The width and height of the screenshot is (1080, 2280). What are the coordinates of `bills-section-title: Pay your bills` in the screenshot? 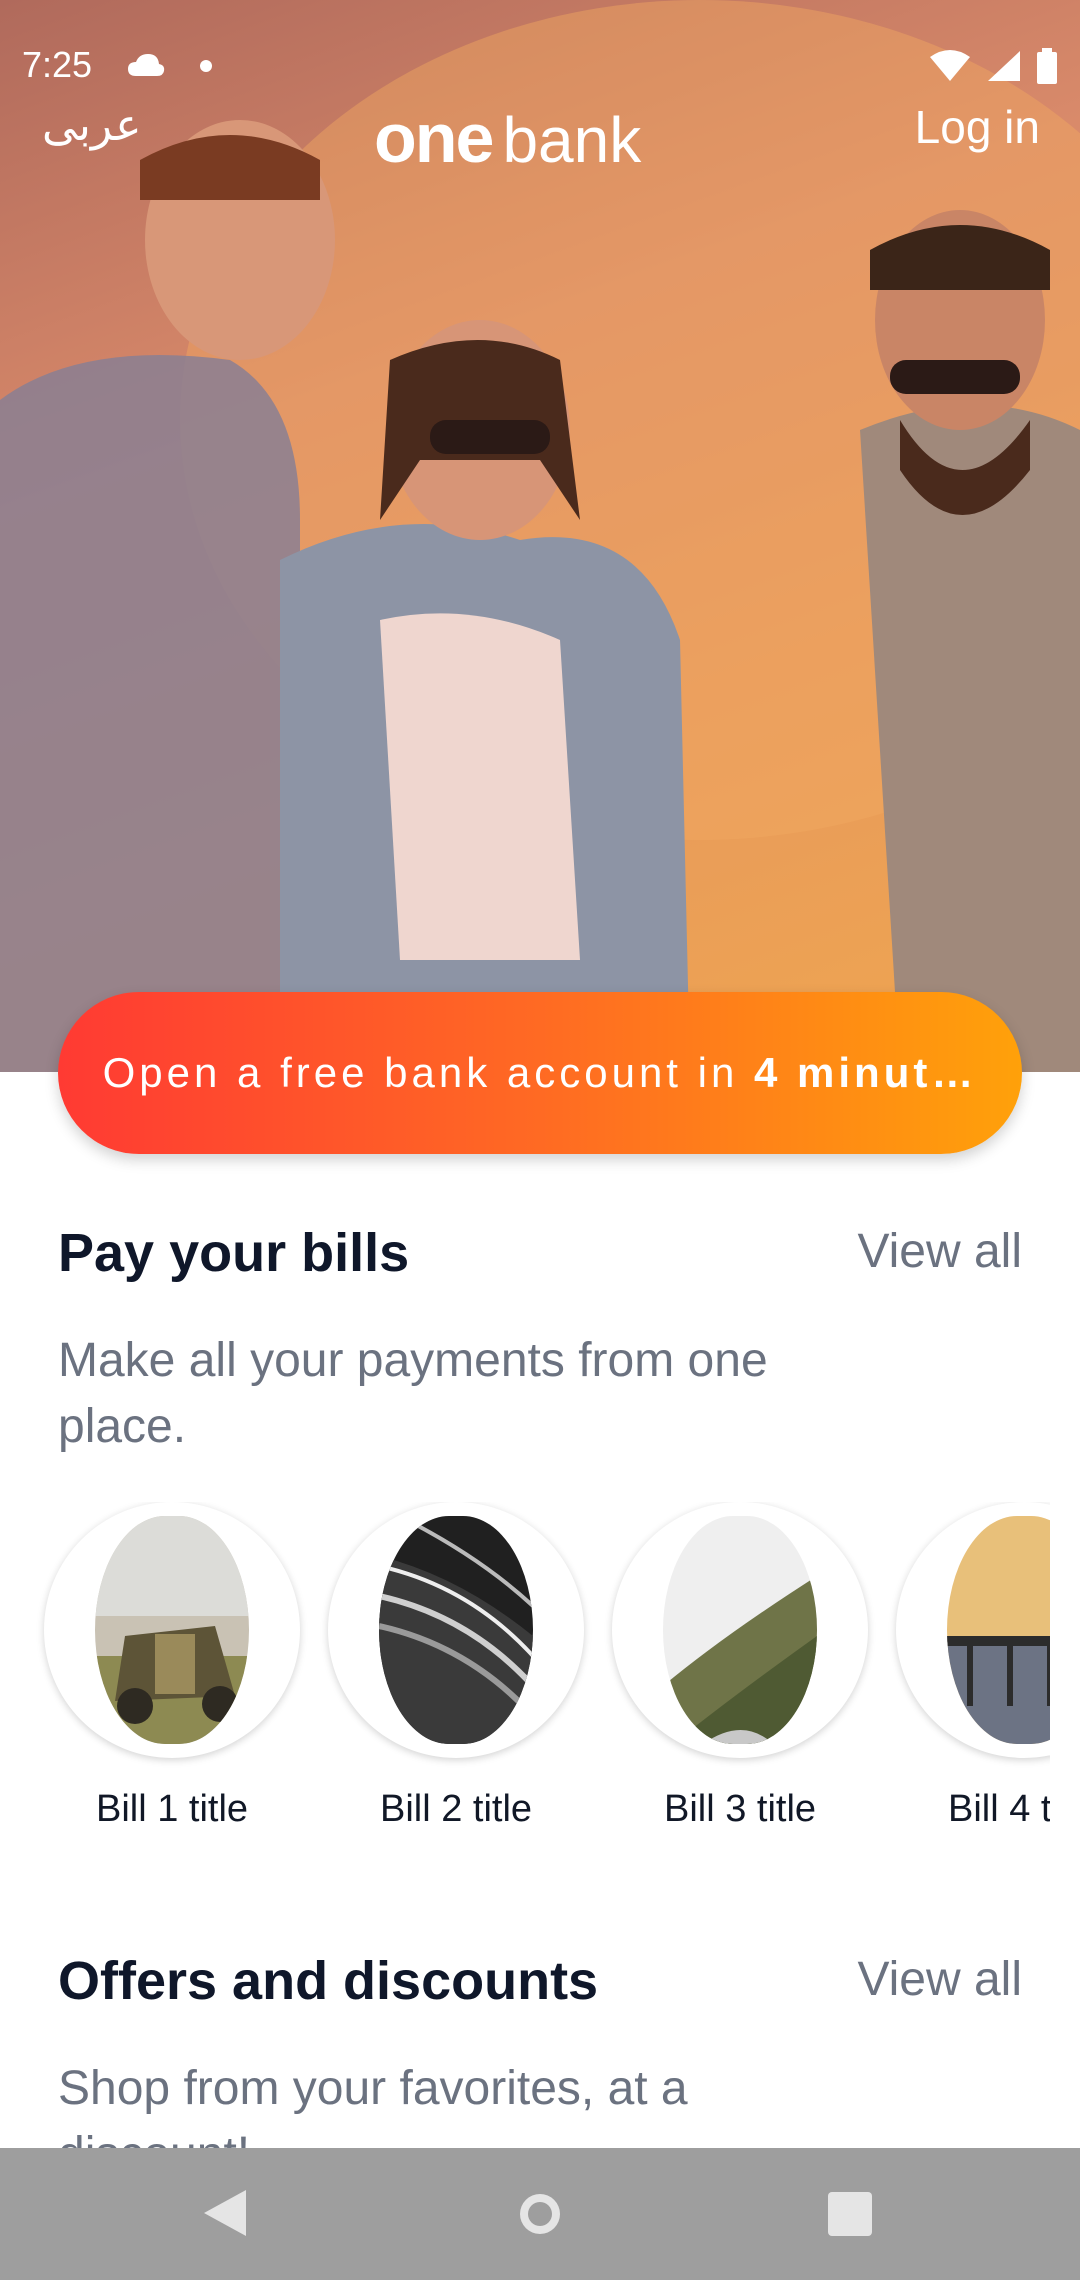 It's located at (234, 1253).